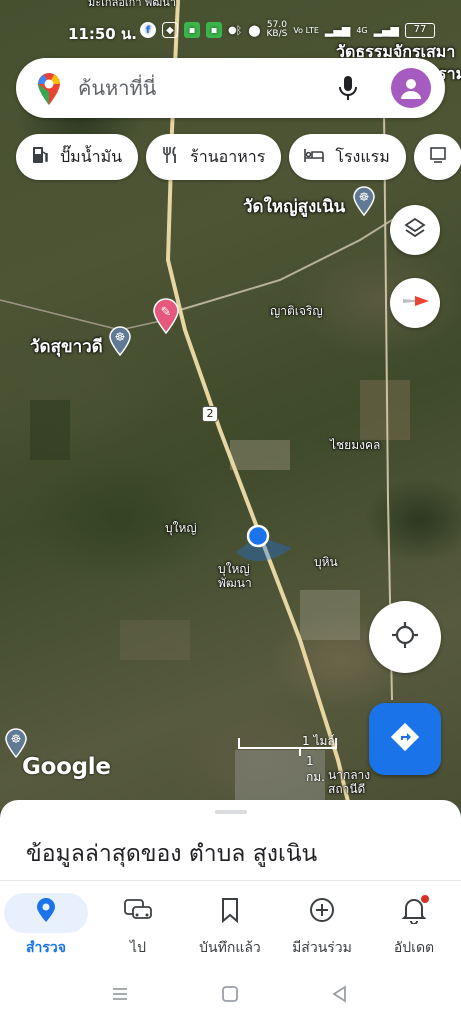 This screenshot has height=1024, width=461. What do you see at coordinates (102, 34) in the screenshot?
I see `status-time: 11:50 น.` at bounding box center [102, 34].